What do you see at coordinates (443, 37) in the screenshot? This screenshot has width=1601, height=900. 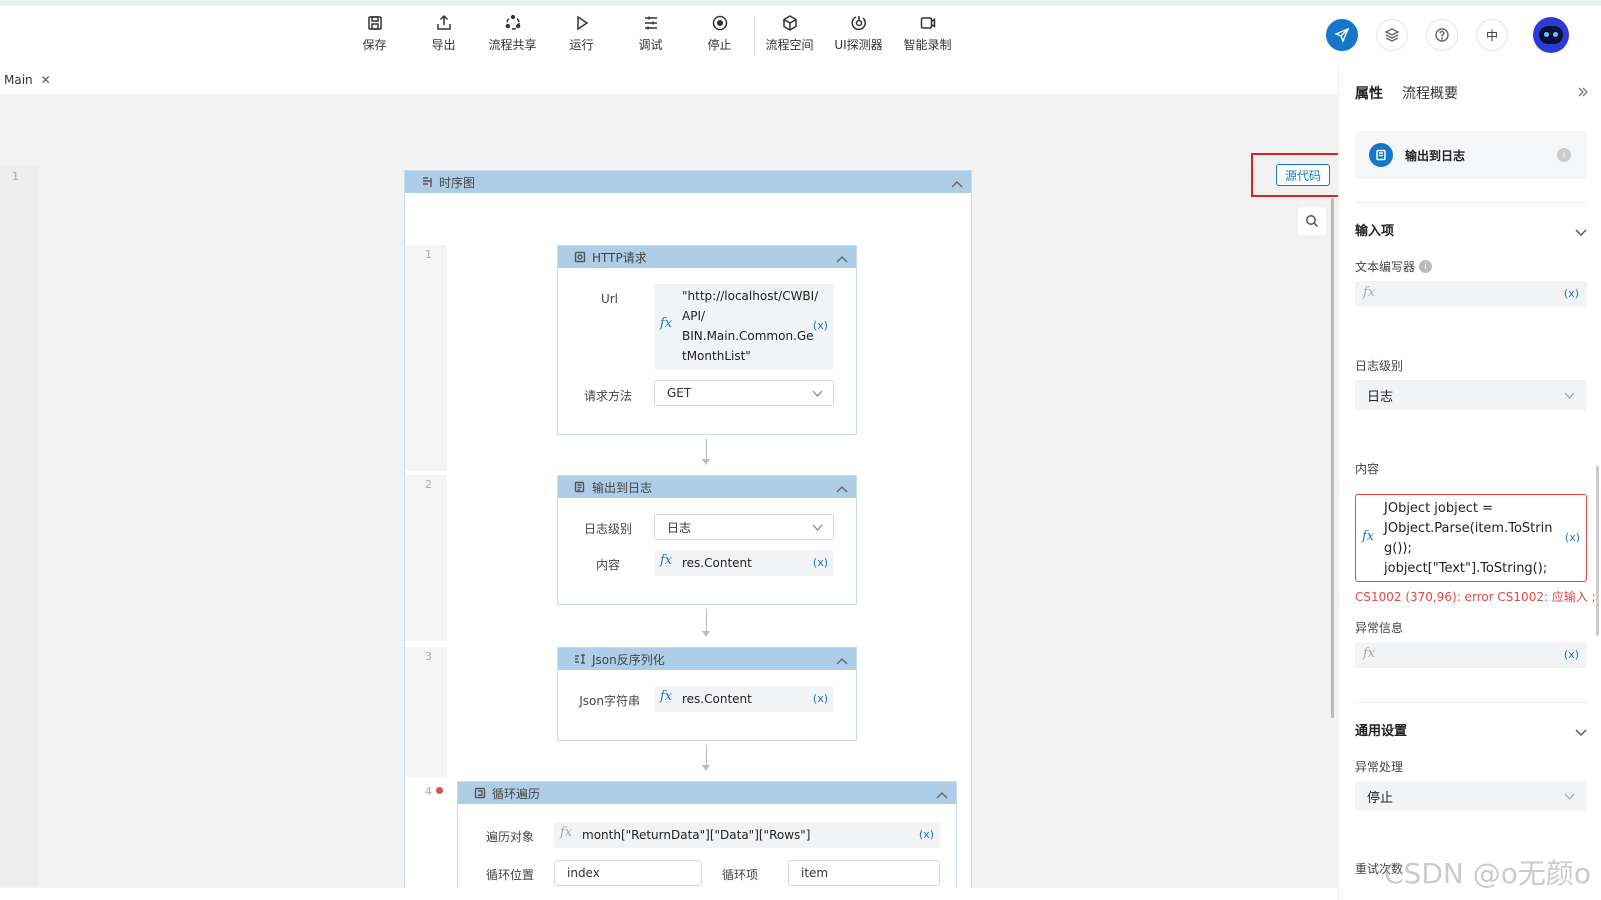 I see `export-button: 导出` at bounding box center [443, 37].